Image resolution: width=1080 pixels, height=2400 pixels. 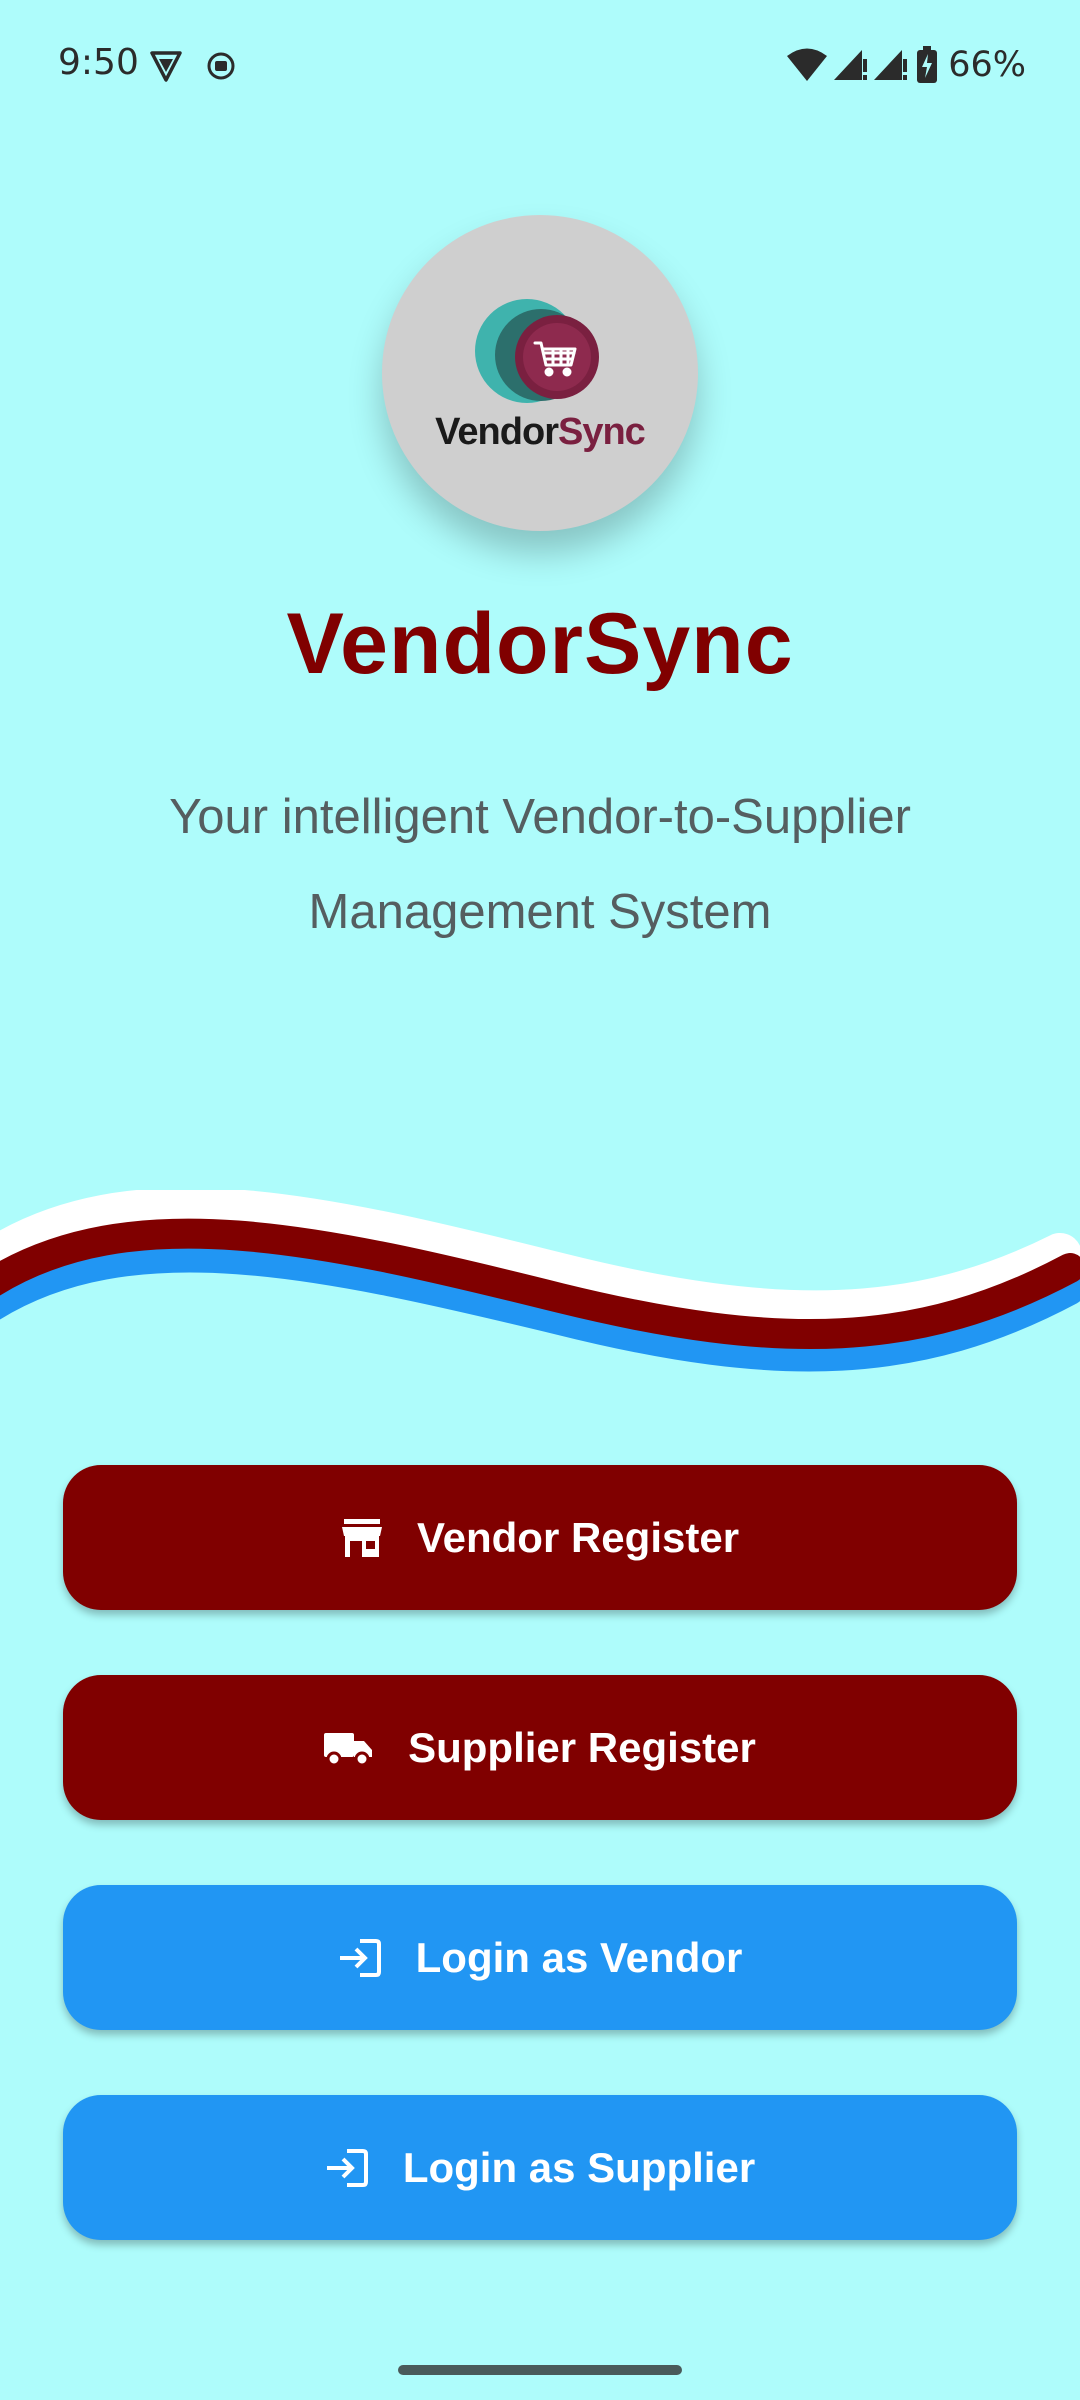 What do you see at coordinates (540, 2370) in the screenshot?
I see `home-indicator` at bounding box center [540, 2370].